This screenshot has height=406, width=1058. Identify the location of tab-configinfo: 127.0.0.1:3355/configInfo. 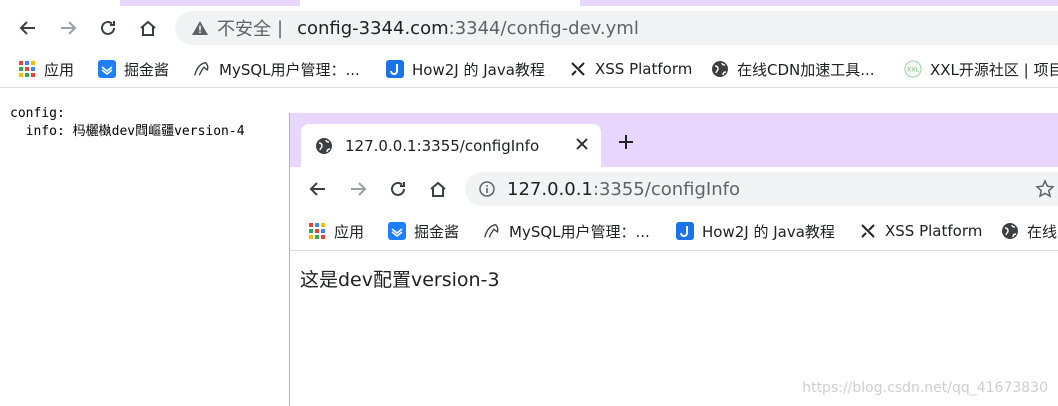
(451, 145).